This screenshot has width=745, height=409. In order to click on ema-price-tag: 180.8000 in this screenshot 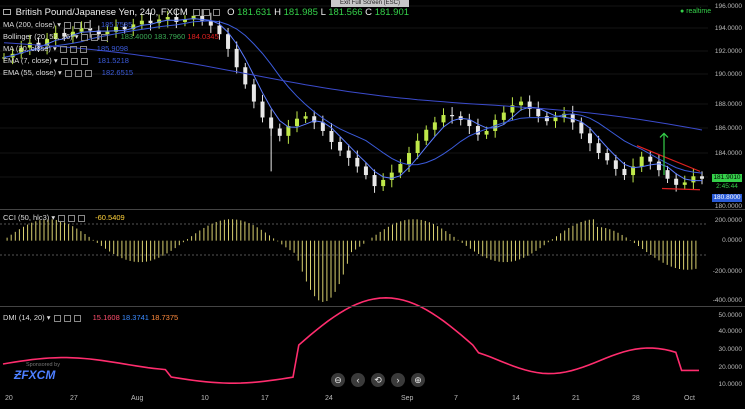, I will do `click(727, 198)`.